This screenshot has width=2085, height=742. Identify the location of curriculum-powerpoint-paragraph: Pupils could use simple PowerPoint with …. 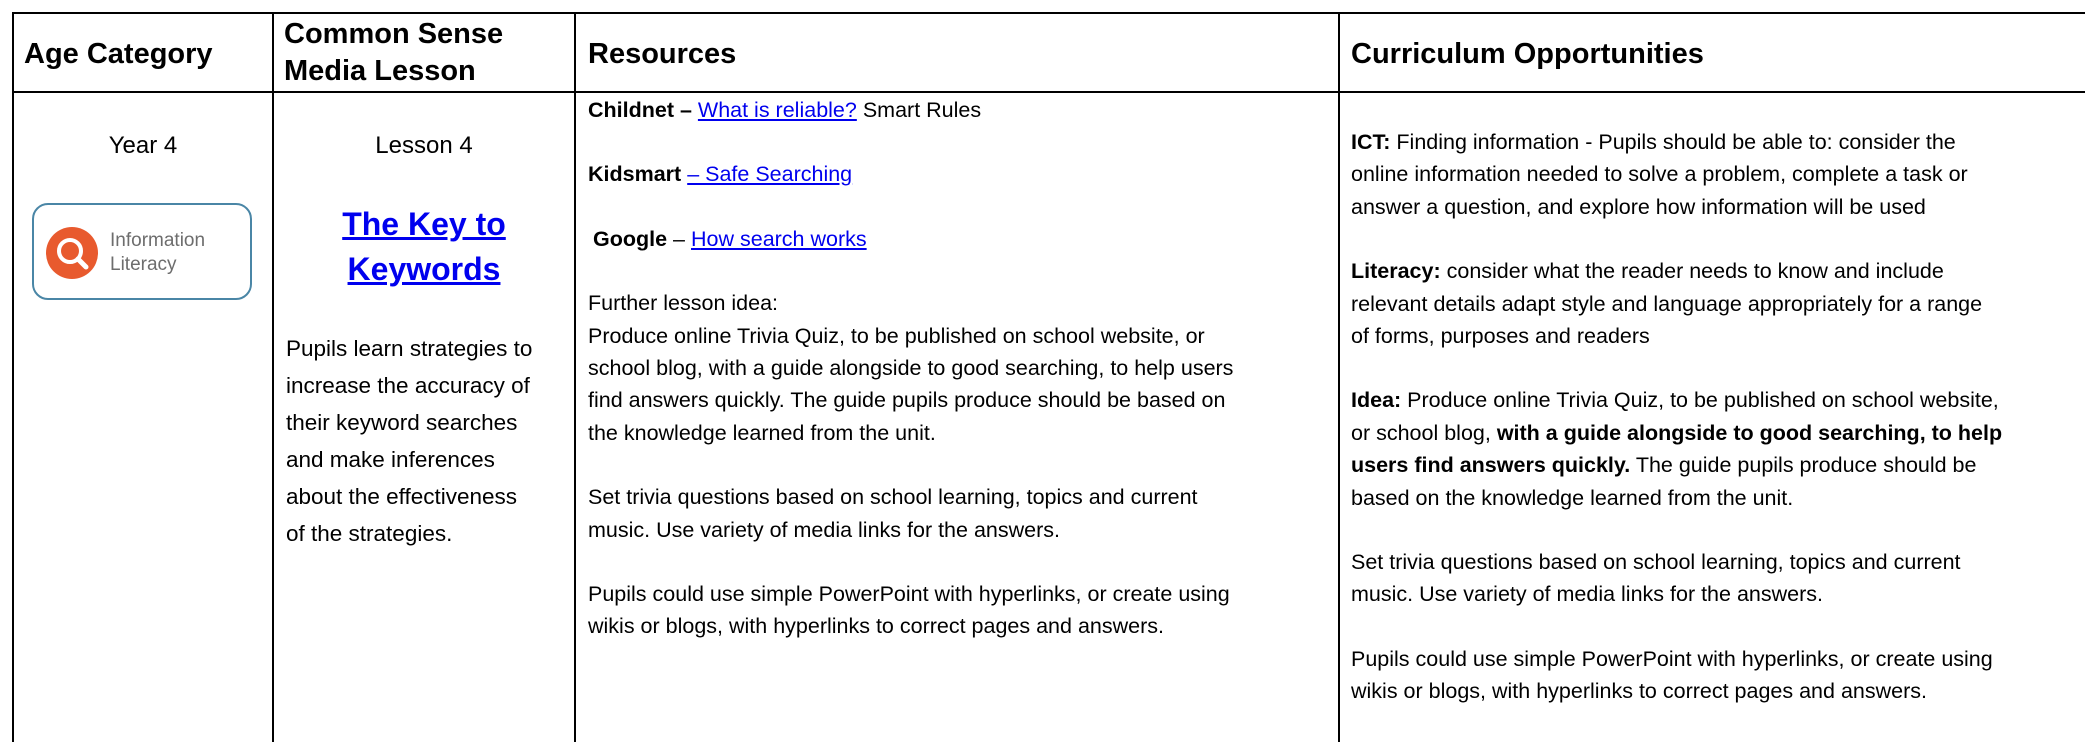
(1717, 675).